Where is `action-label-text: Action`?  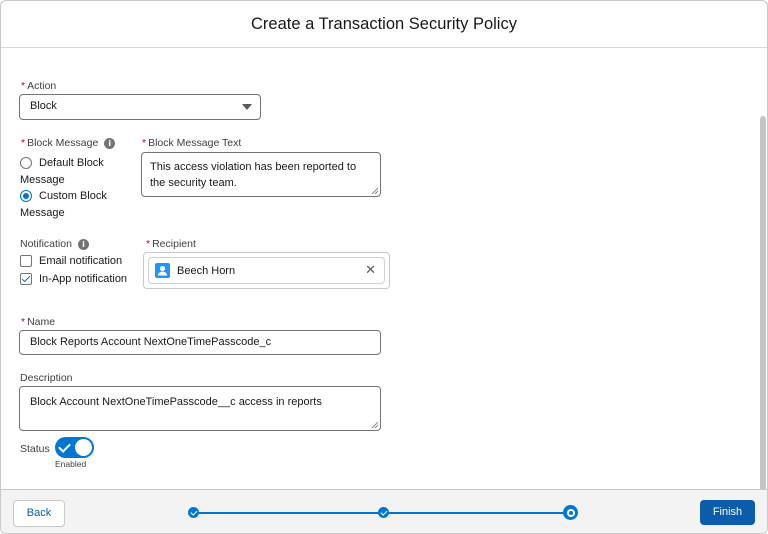
action-label-text: Action is located at coordinates (42, 86).